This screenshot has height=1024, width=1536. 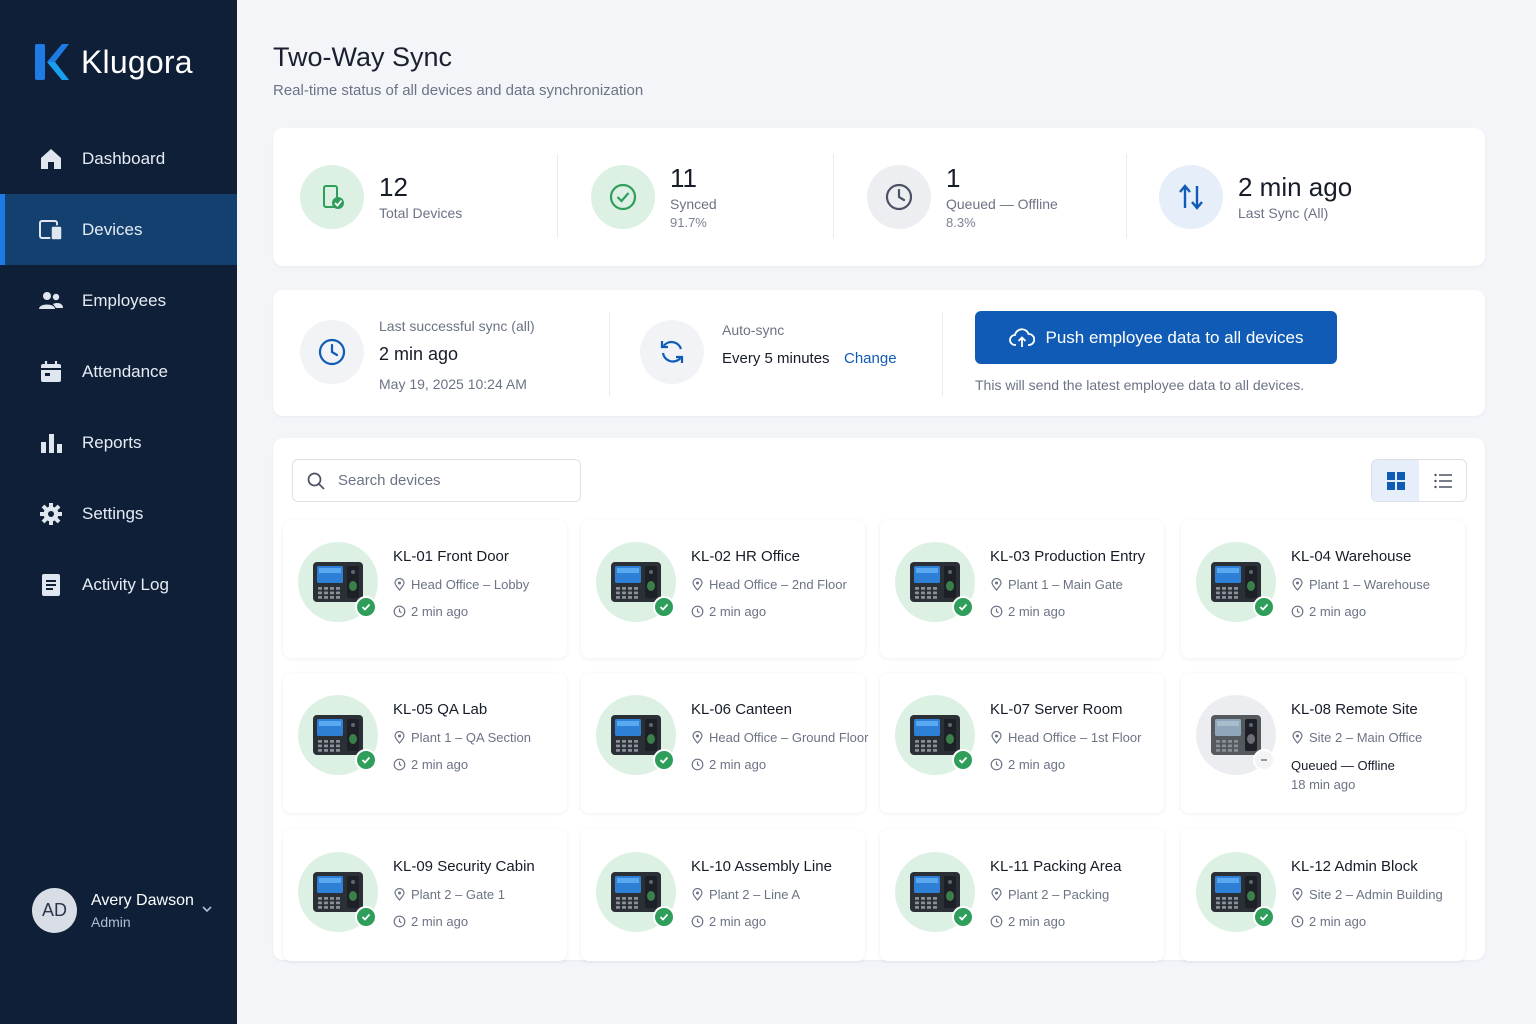 What do you see at coordinates (1351, 556) in the screenshot?
I see `device-name: KL-04 Warehouse` at bounding box center [1351, 556].